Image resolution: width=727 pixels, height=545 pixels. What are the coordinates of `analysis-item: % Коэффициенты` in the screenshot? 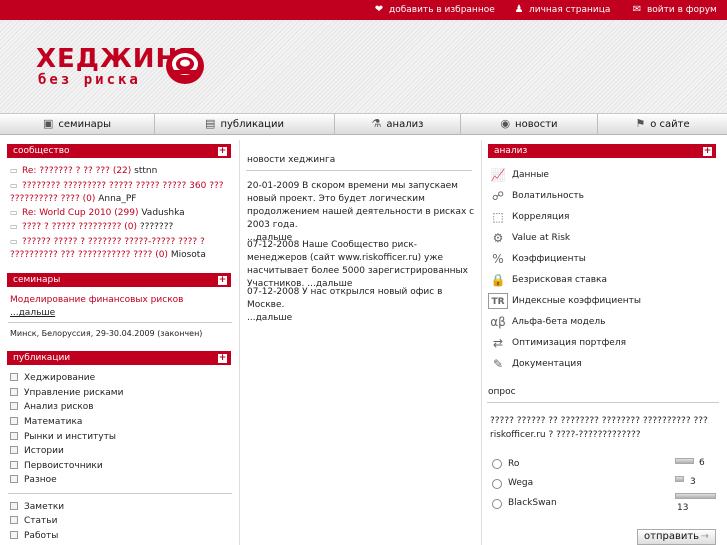 It's located at (537, 259).